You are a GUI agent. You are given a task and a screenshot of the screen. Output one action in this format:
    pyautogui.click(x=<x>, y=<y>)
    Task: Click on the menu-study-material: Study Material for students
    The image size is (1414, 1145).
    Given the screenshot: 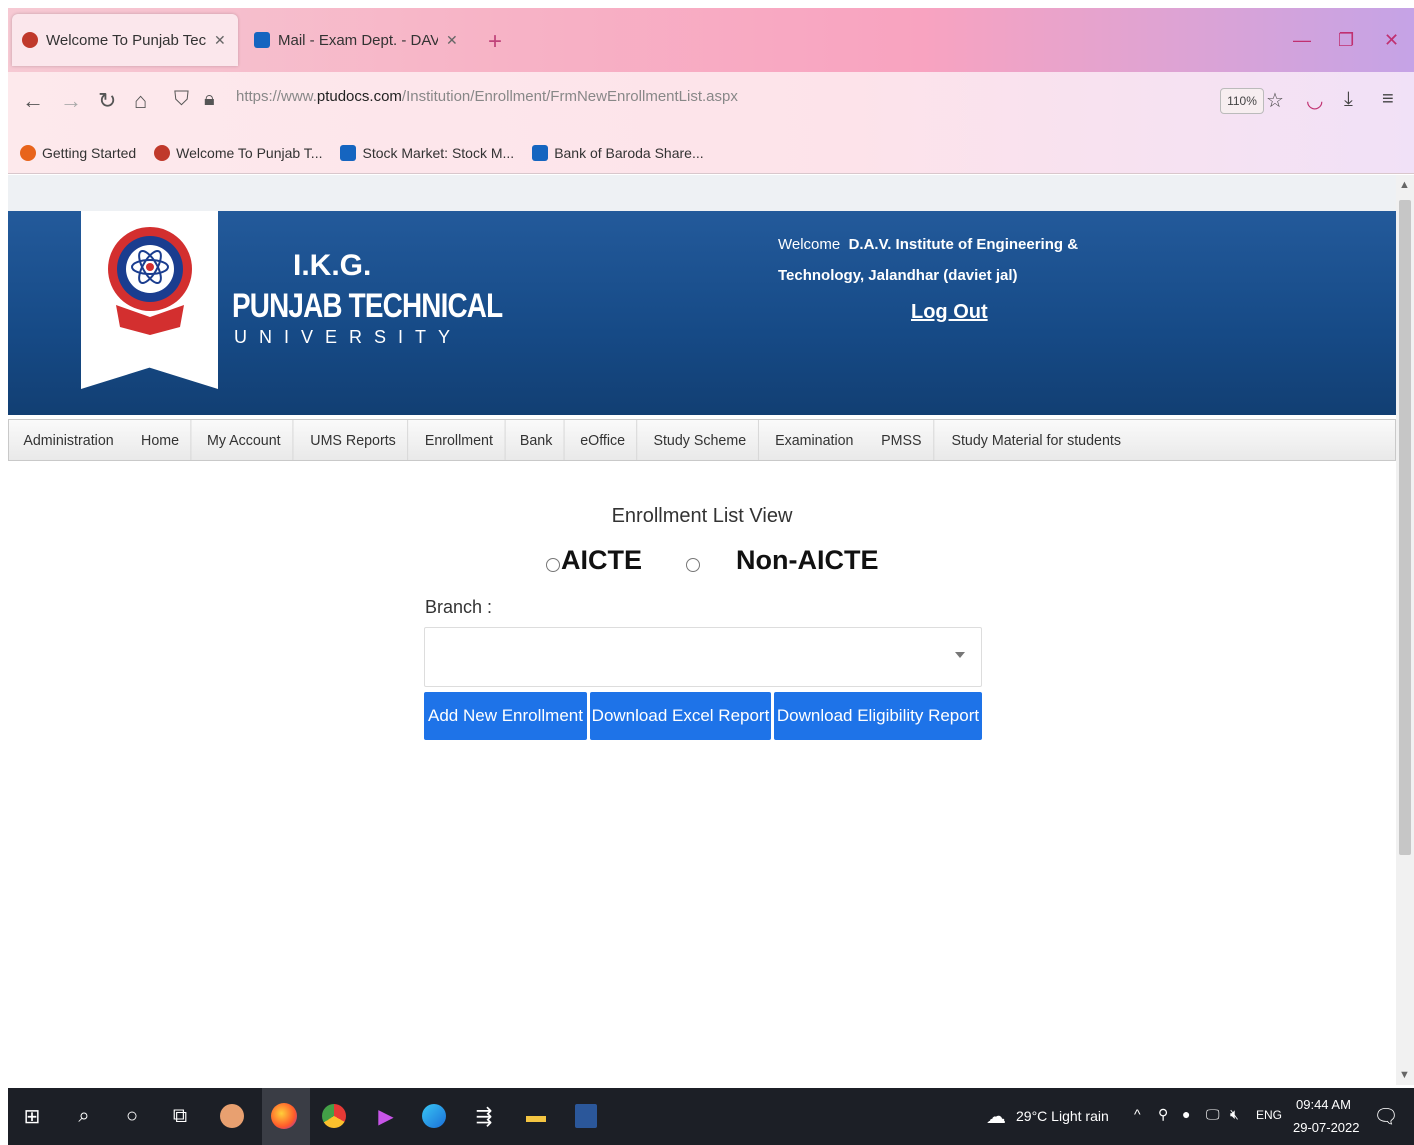 What is the action you would take?
    pyautogui.click(x=1036, y=440)
    